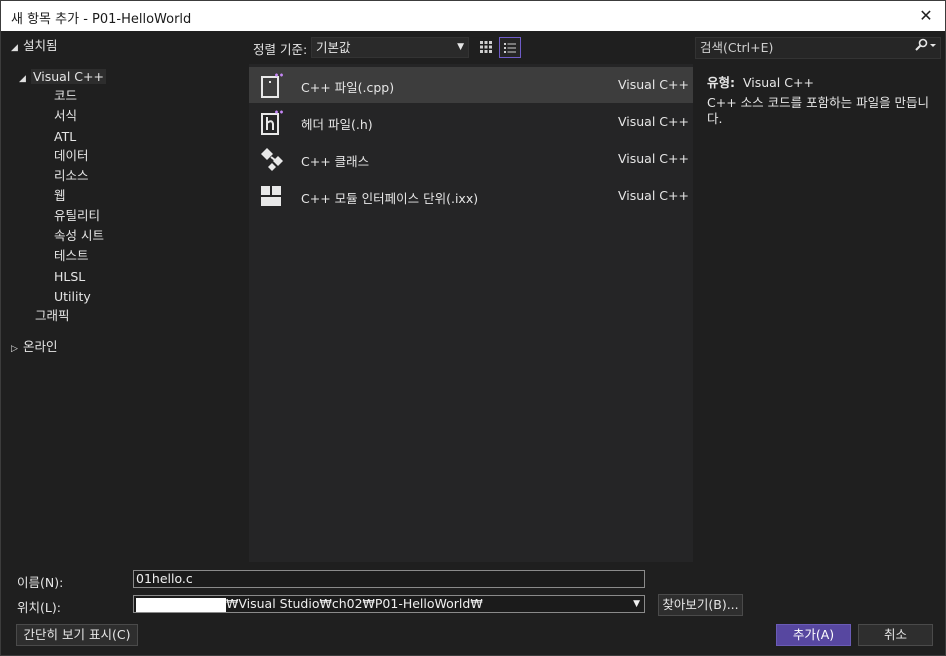 The height and width of the screenshot is (656, 946). What do you see at coordinates (818, 110) in the screenshot?
I see `template-description: C++ 소스 코드를 포함하는 파일을 만듭니다.` at bounding box center [818, 110].